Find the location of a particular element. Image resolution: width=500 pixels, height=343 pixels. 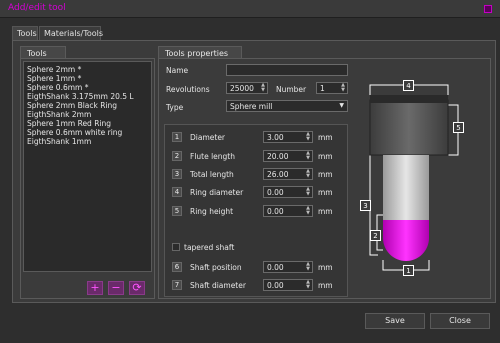

list-item: EigthShank 2mm is located at coordinates (59, 114).